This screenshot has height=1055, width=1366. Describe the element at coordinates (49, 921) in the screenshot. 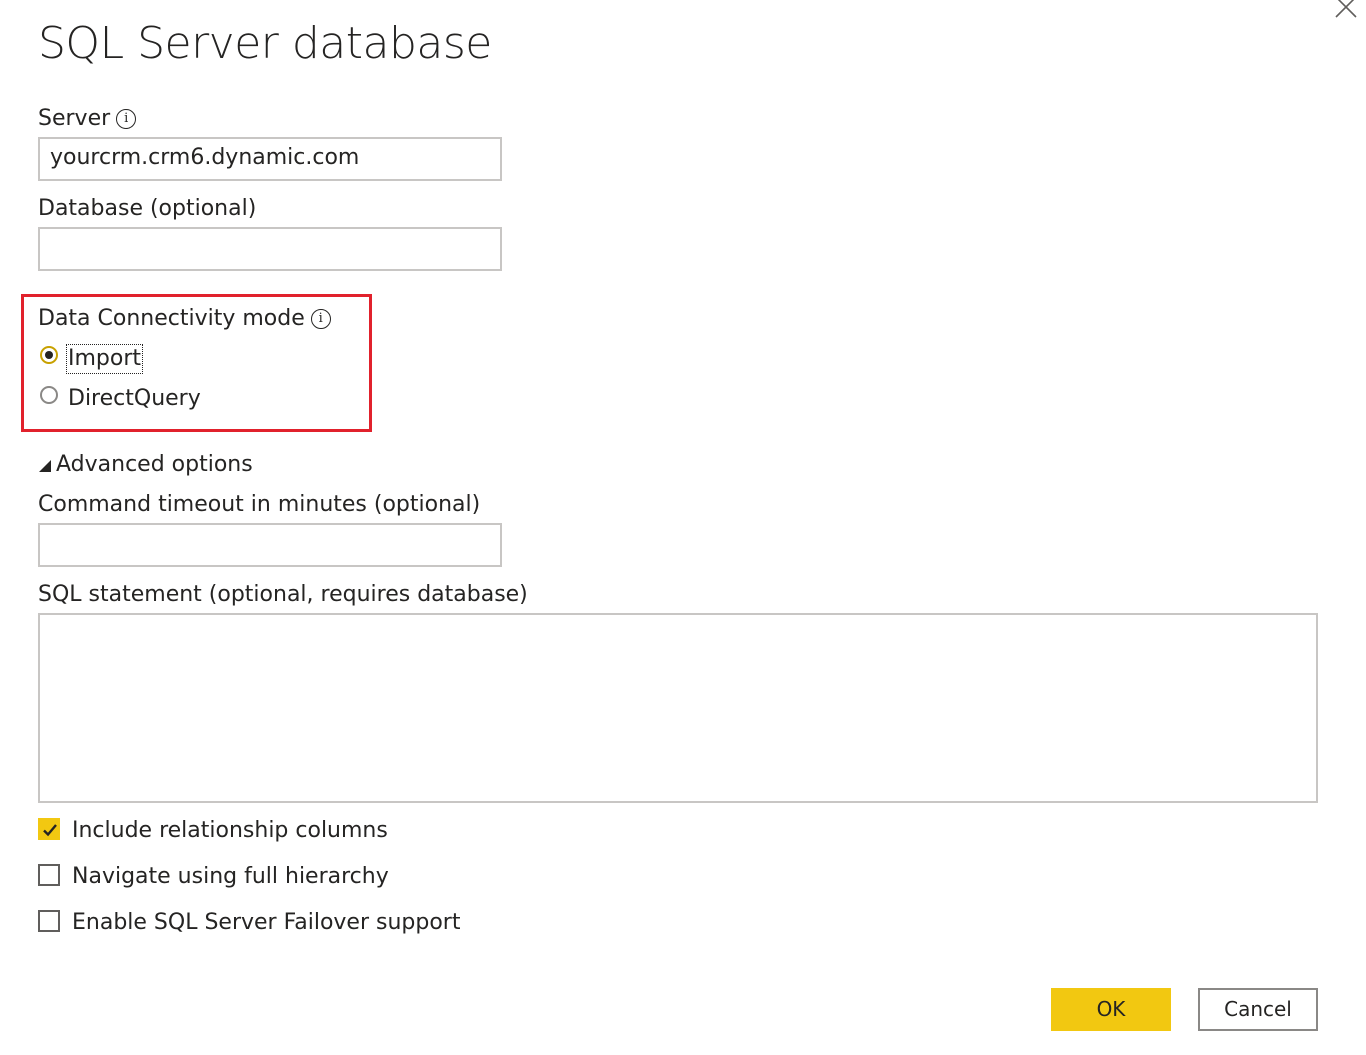

I see `checkbox-failover-support` at that location.